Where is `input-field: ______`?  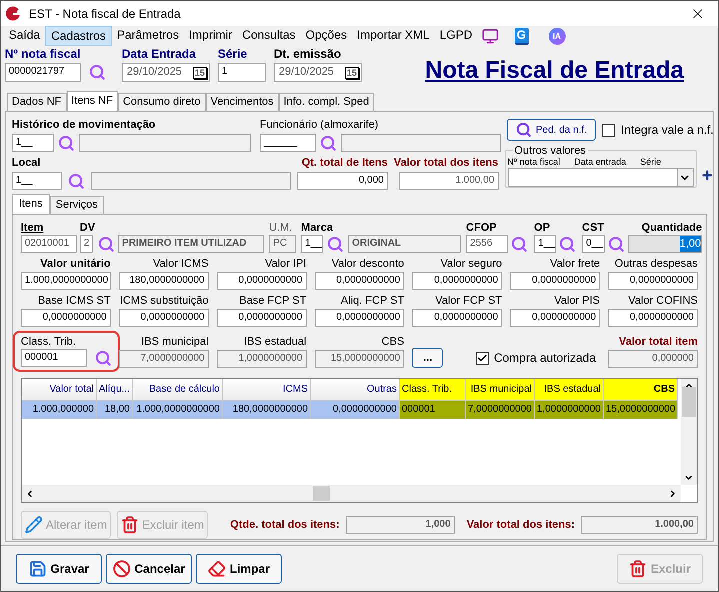
input-field: ______ is located at coordinates (288, 143).